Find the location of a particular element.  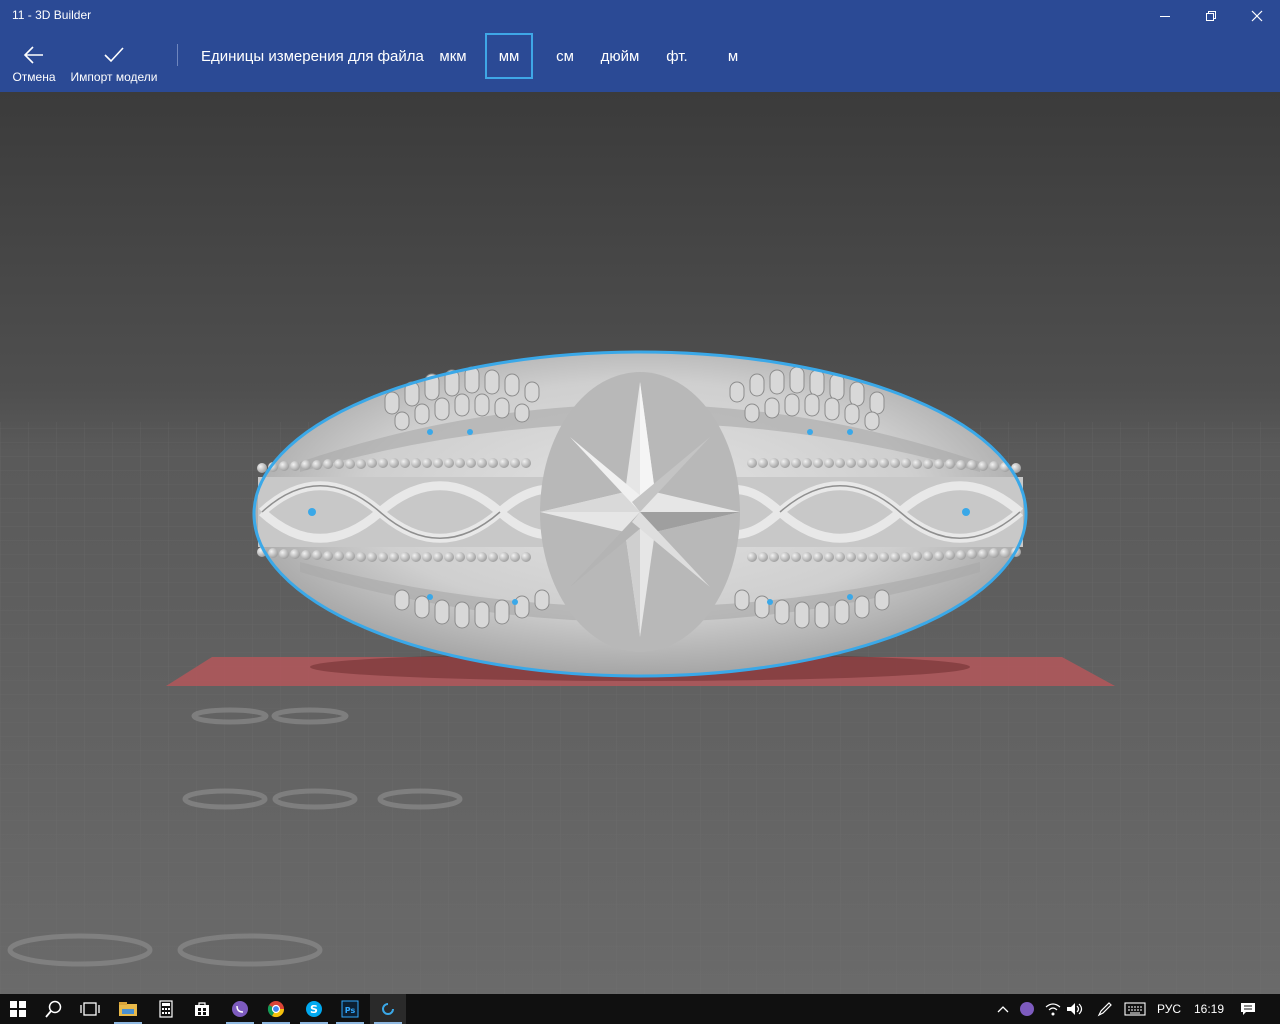

unit-option-centimeter: см is located at coordinates (565, 56).